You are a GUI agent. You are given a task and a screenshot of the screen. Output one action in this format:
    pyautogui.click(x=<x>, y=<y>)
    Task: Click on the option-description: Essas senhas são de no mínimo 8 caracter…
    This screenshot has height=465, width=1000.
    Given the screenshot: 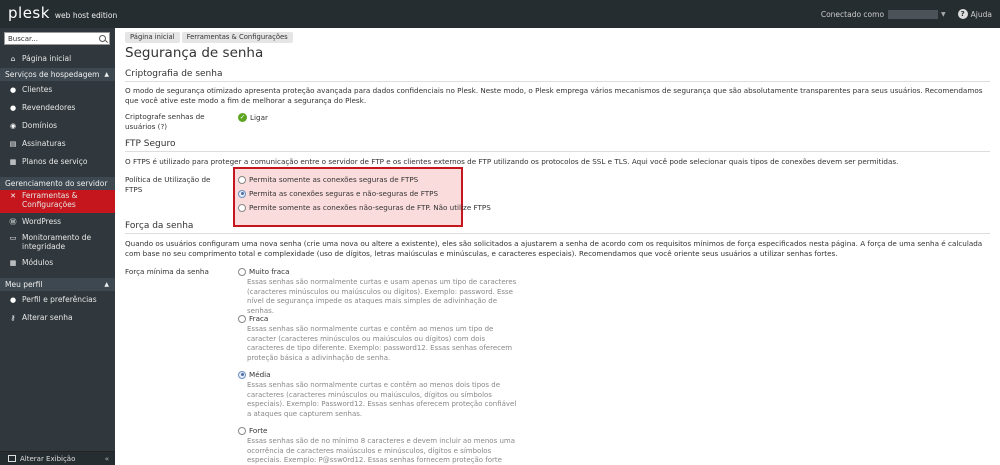 What is the action you would take?
    pyautogui.click(x=381, y=451)
    